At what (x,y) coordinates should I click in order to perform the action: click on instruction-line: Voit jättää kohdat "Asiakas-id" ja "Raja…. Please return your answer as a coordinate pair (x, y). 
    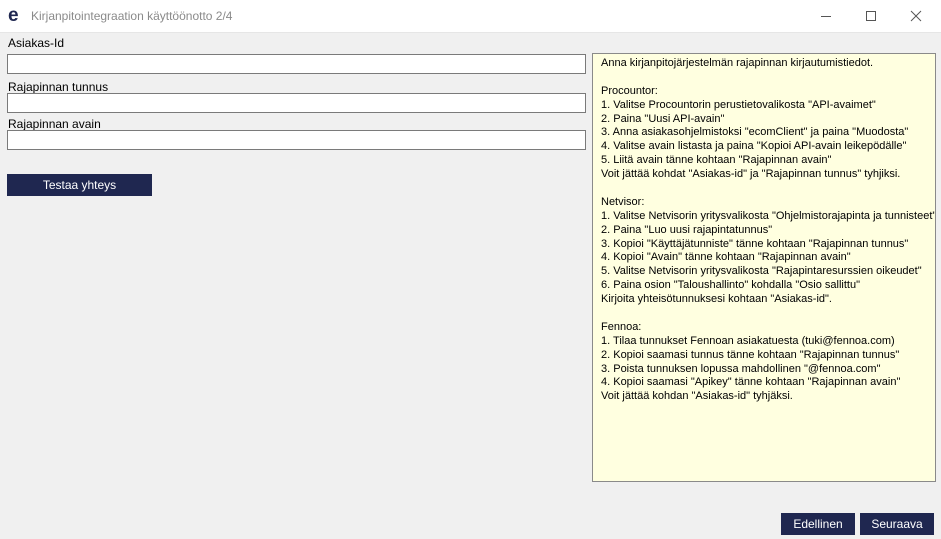
    Looking at the image, I should click on (751, 174).